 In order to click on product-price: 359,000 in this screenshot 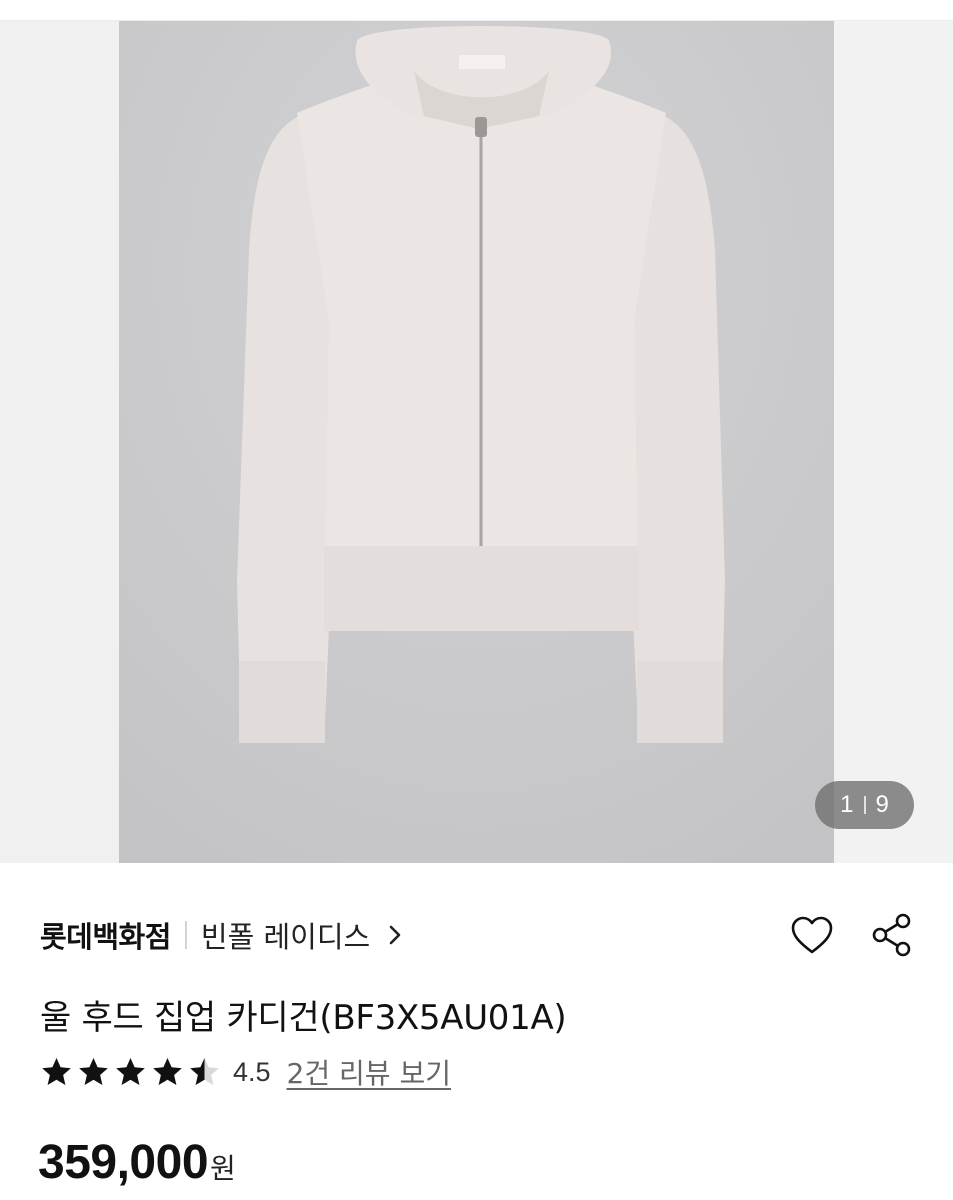, I will do `click(123, 1162)`.